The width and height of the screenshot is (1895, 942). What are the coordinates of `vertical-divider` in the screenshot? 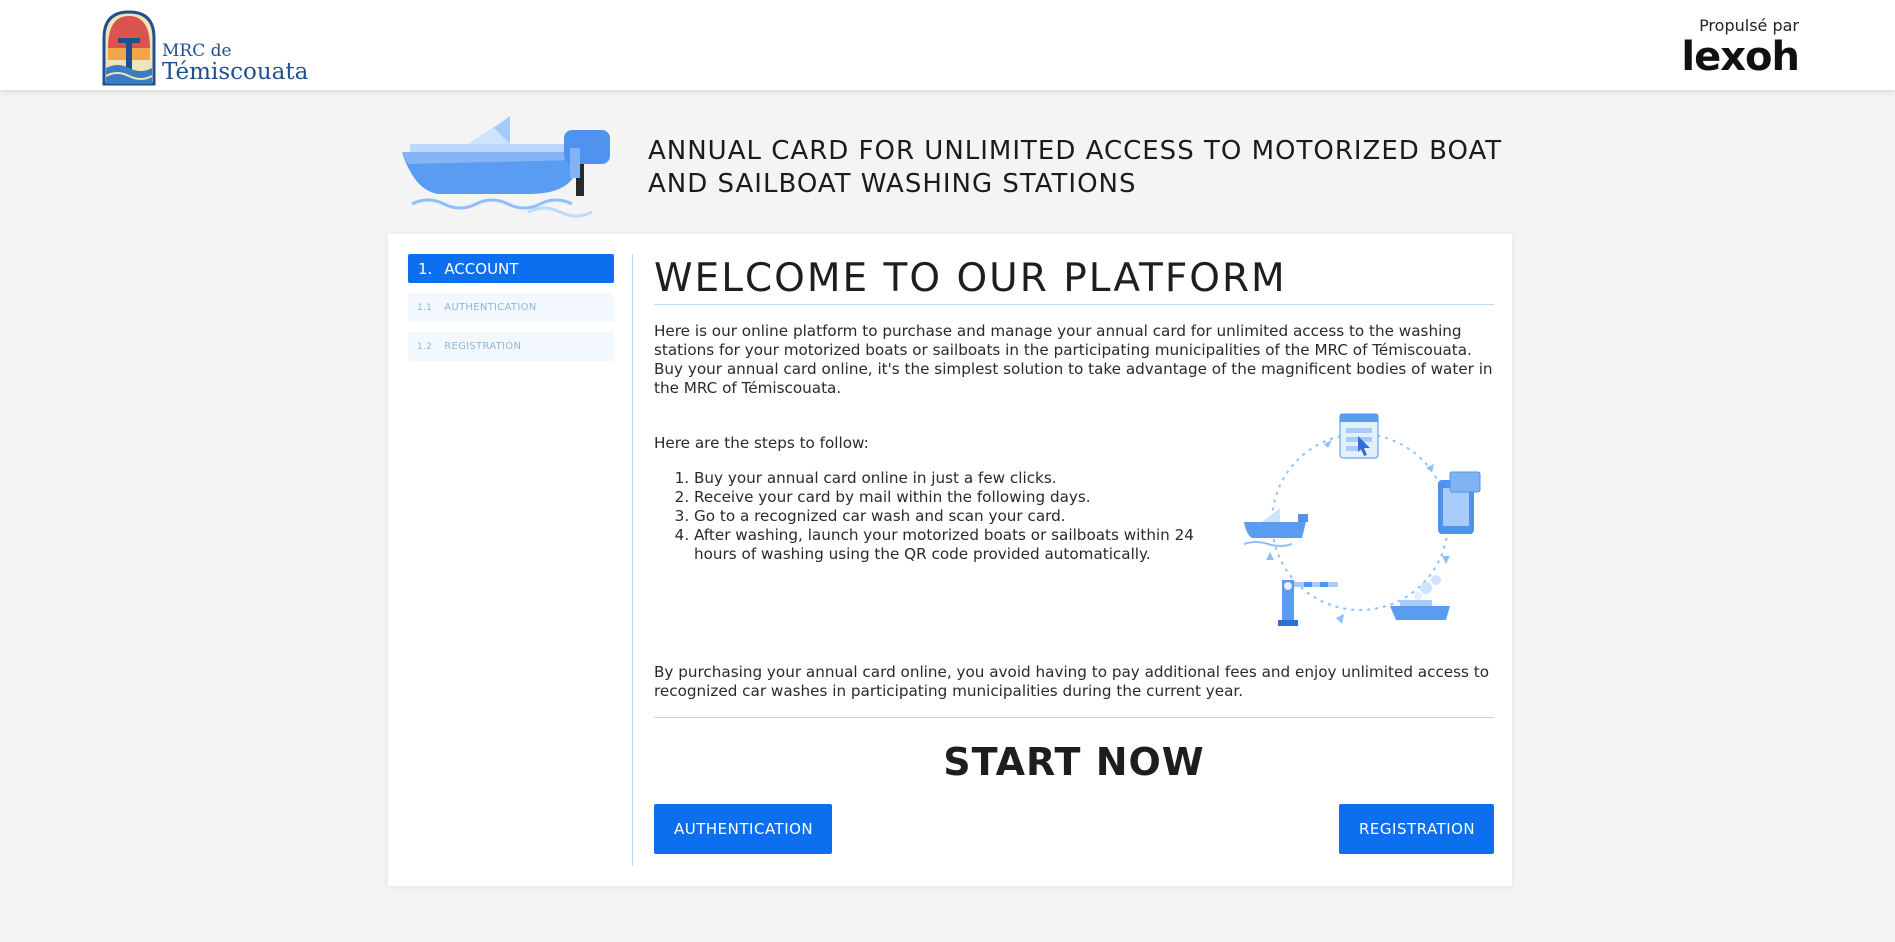 It's located at (632, 560).